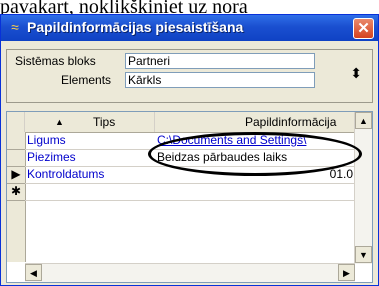  What do you see at coordinates (363, 28) in the screenshot?
I see `close-button: ✕` at bounding box center [363, 28].